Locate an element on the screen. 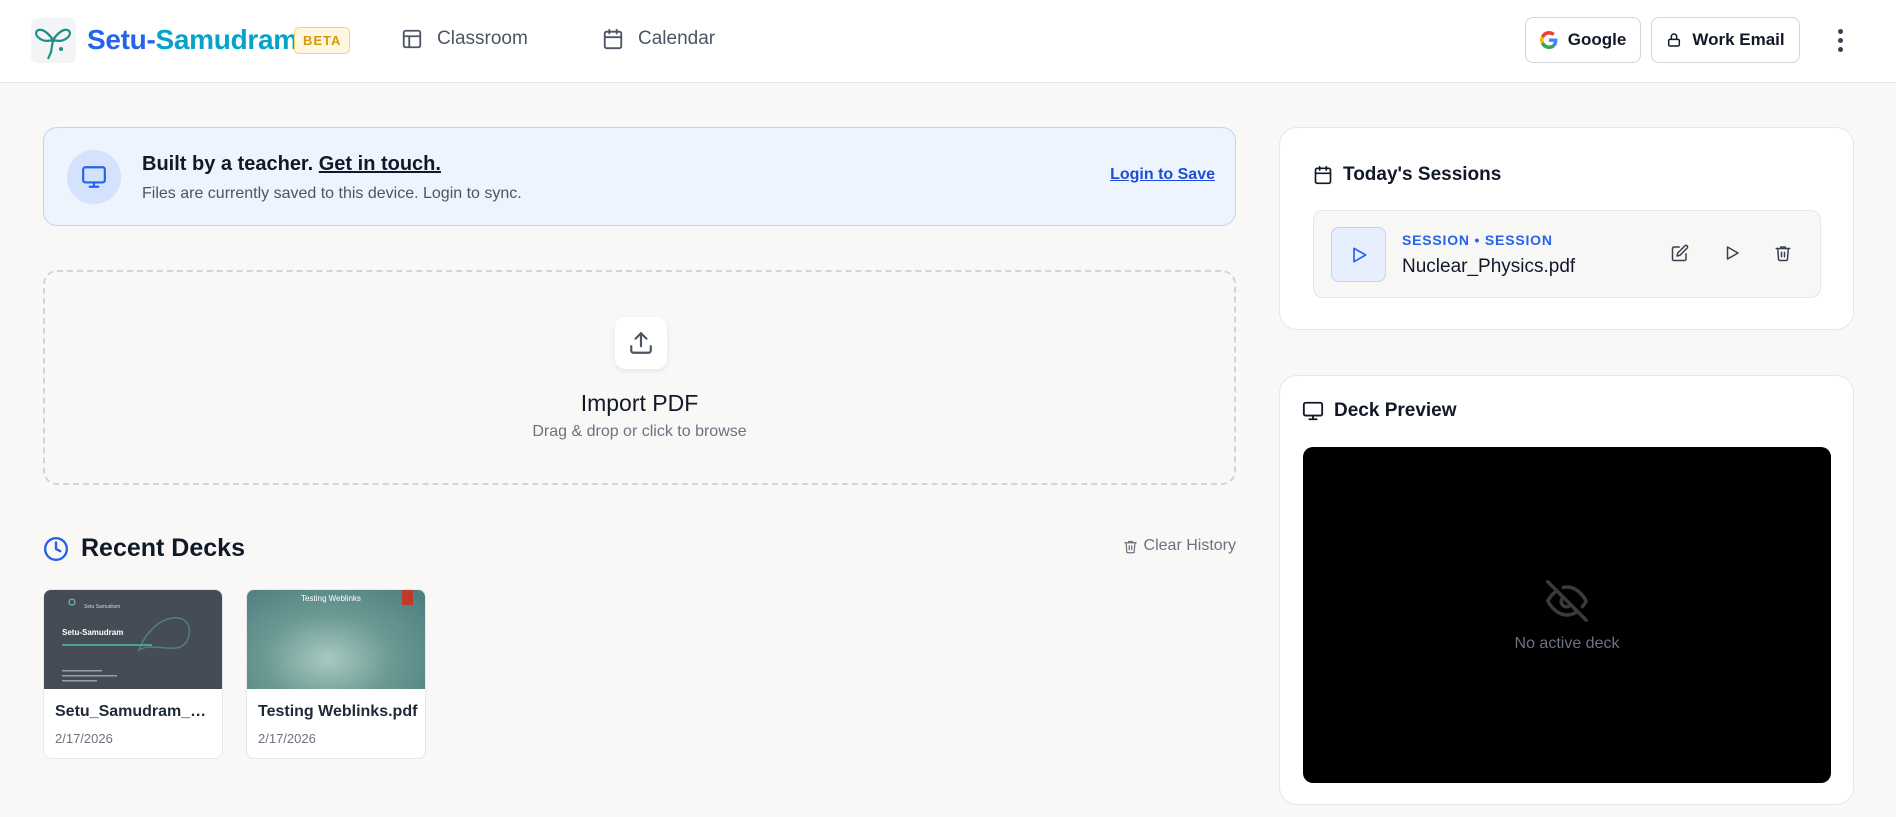 The height and width of the screenshot is (817, 1896). nav-classroom: Classroom is located at coordinates (464, 39).